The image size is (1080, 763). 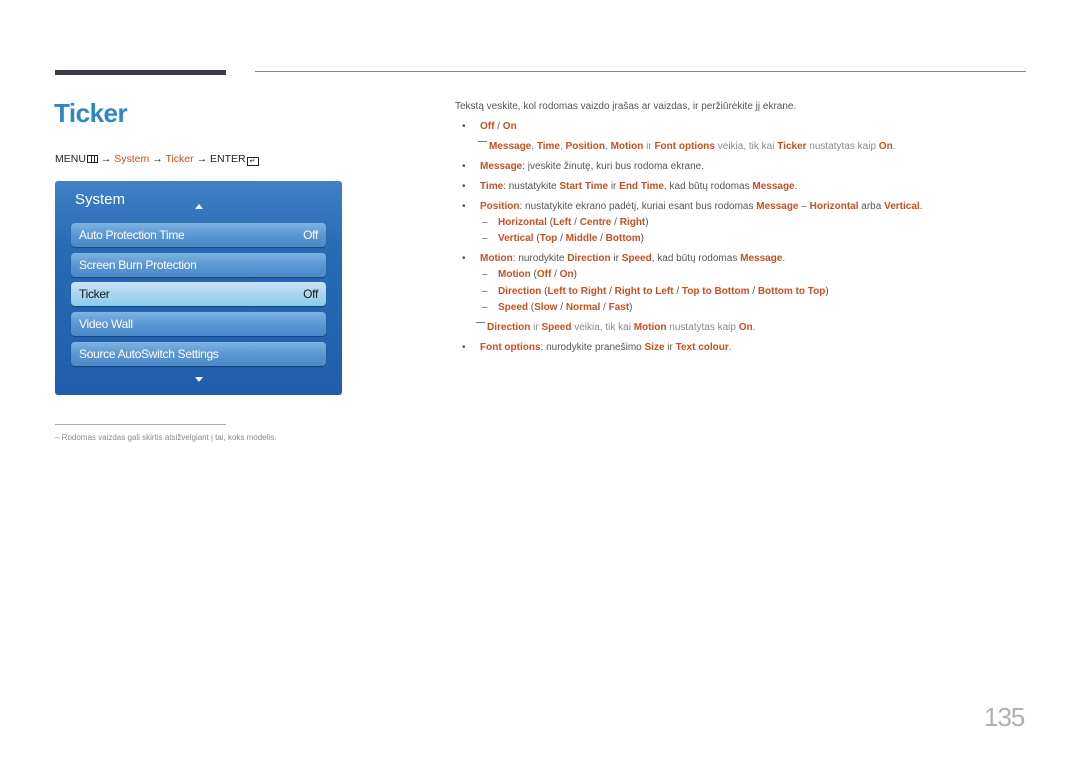 I want to click on sub-speed: Speed (Slow / Normal / Fast), so click(x=557, y=307).